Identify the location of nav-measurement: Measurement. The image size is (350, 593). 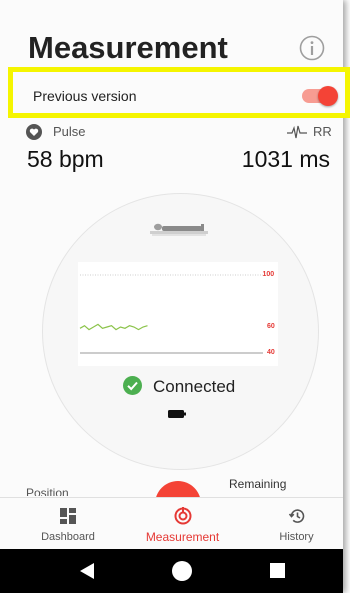
(182, 524).